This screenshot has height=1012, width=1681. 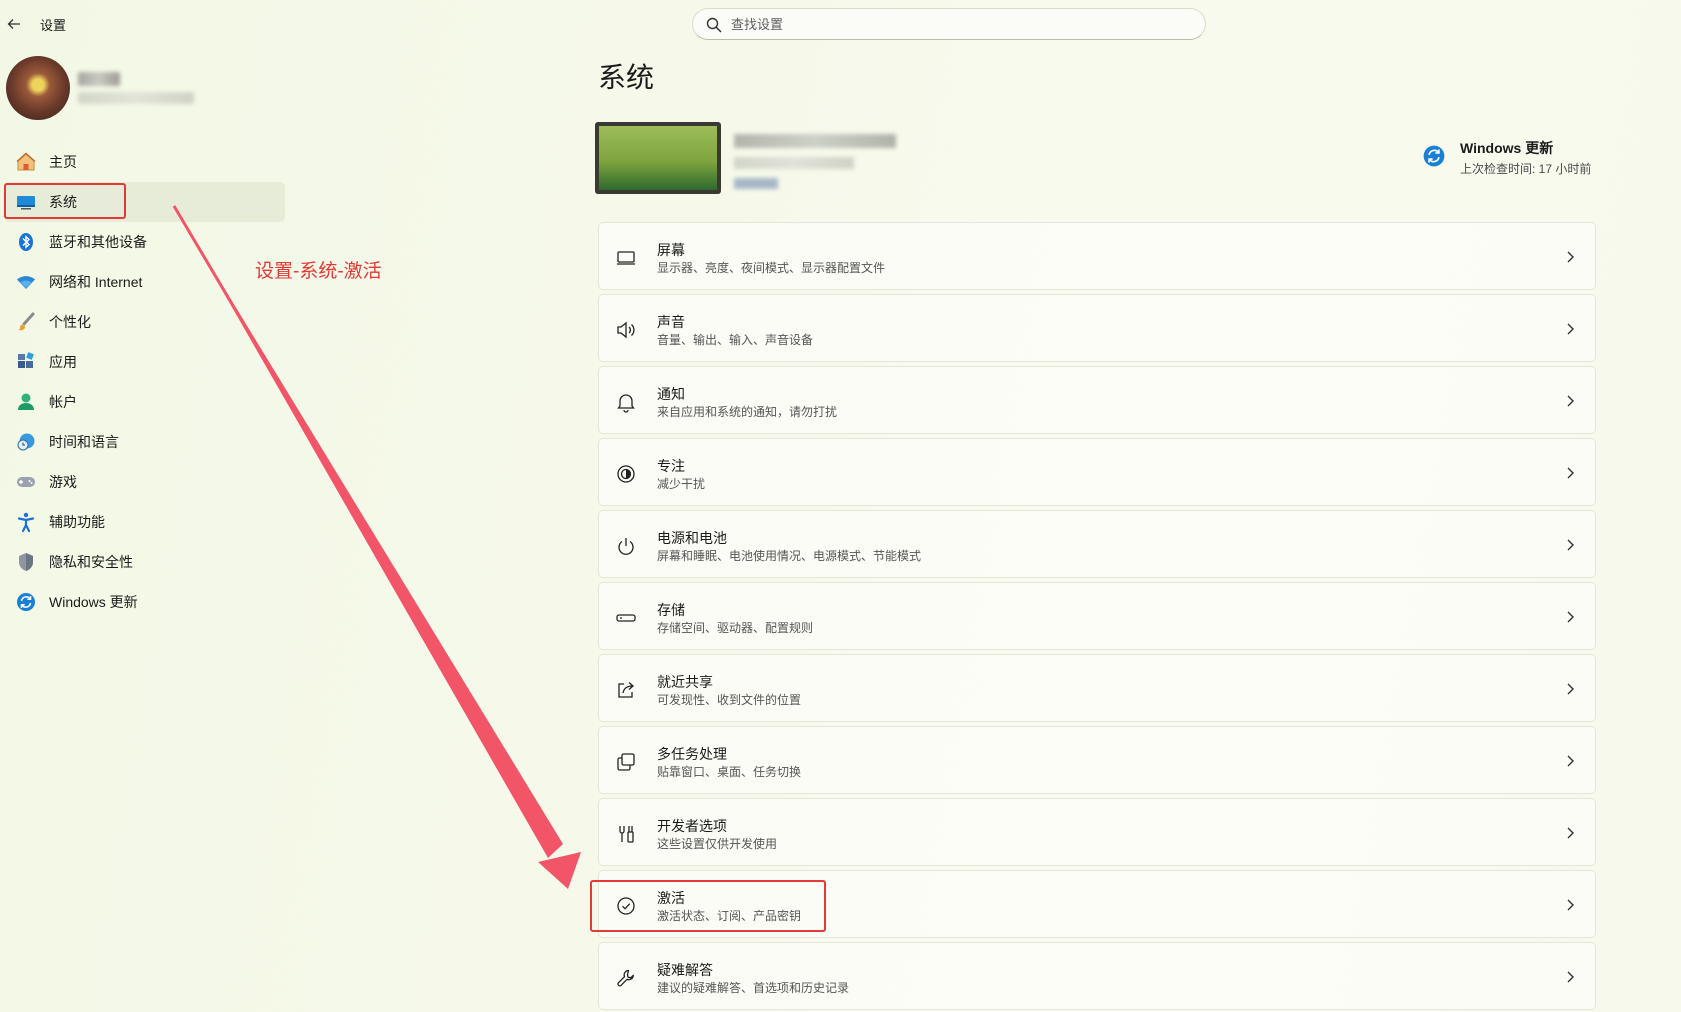 What do you see at coordinates (144, 602) in the screenshot?
I see `sidebar-item-windows-update: Windows 更新` at bounding box center [144, 602].